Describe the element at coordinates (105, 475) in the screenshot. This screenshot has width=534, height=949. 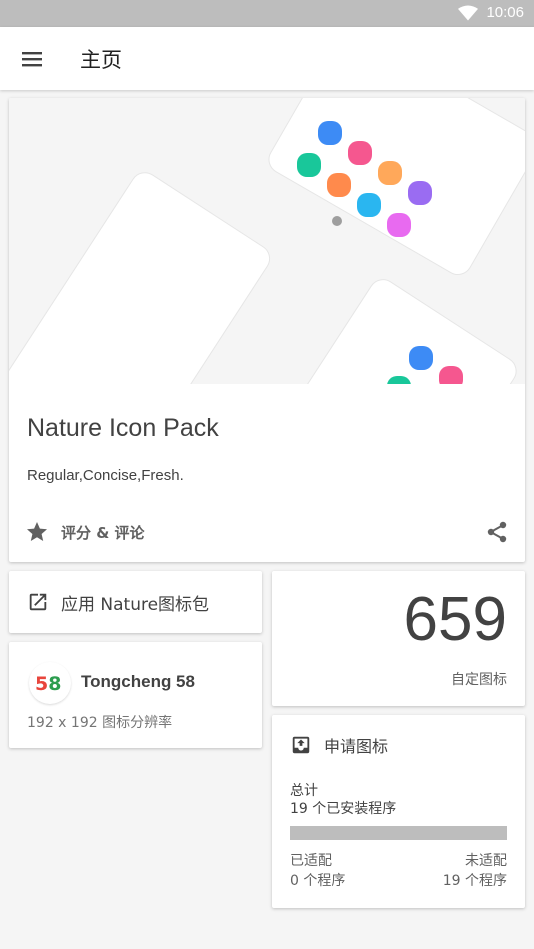
I see `hero-subtitle: Regular,Concise,Fresh.` at that location.